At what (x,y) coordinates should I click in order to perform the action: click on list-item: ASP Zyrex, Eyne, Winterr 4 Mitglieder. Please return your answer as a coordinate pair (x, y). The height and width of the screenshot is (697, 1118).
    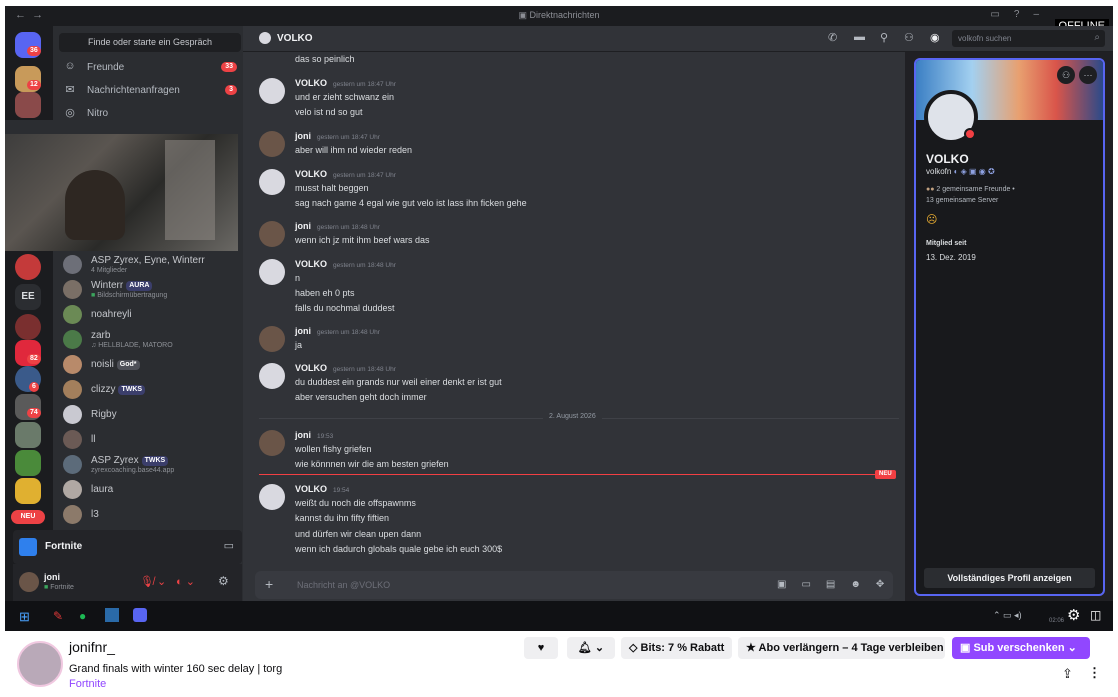
    Looking at the image, I should click on (153, 265).